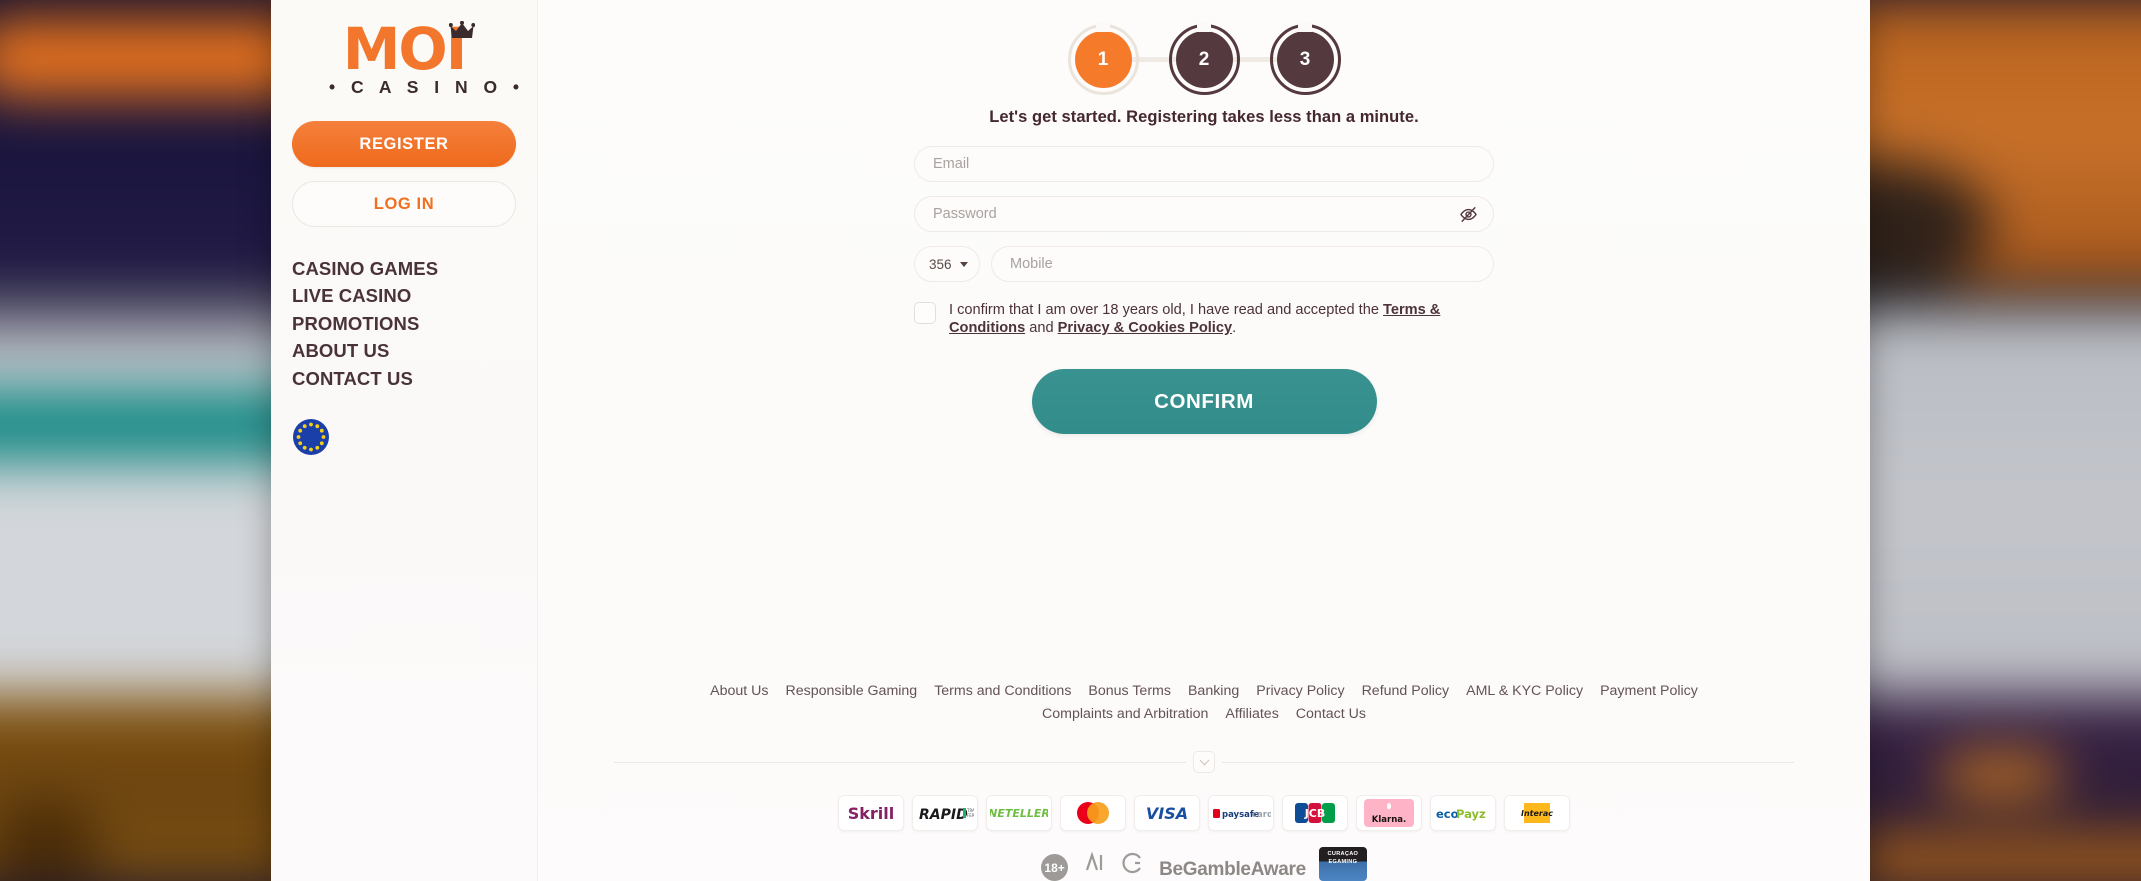 The image size is (2141, 881). What do you see at coordinates (1232, 869) in the screenshot?
I see `begambleaware-logo: BeGambleAware` at bounding box center [1232, 869].